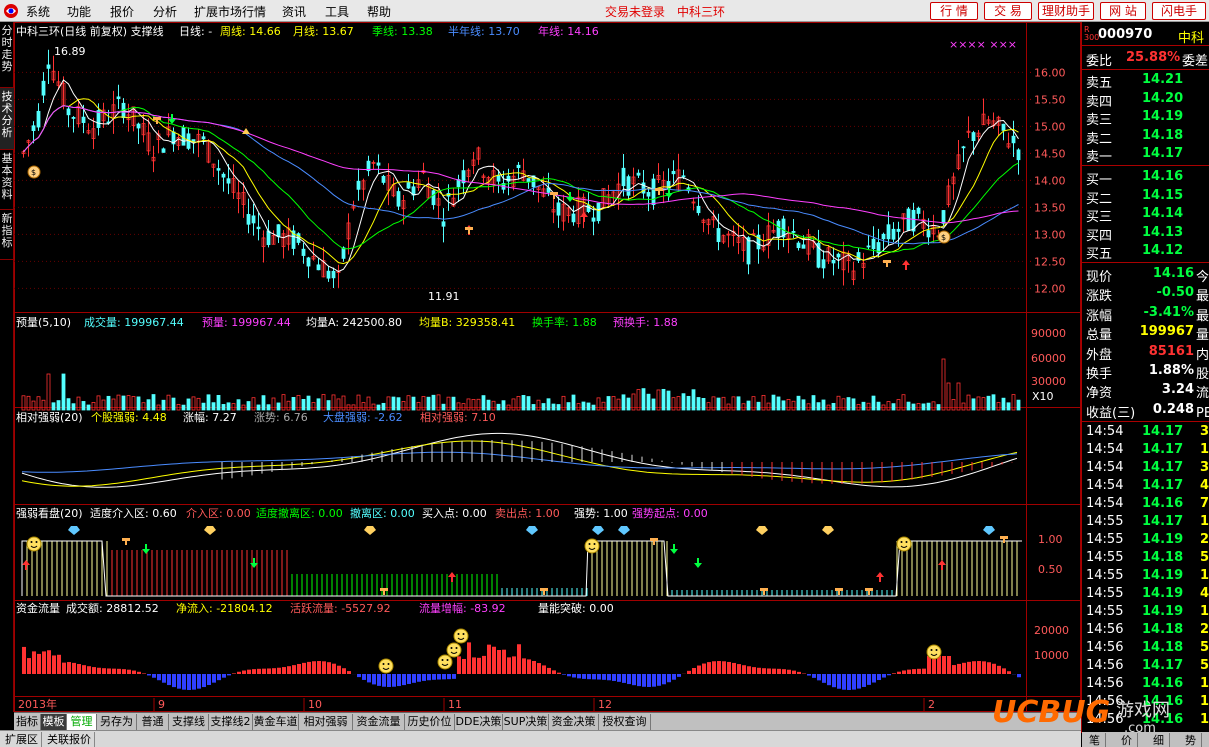  I want to click on buy-point: 买入点: 0.00, so click(454, 513).